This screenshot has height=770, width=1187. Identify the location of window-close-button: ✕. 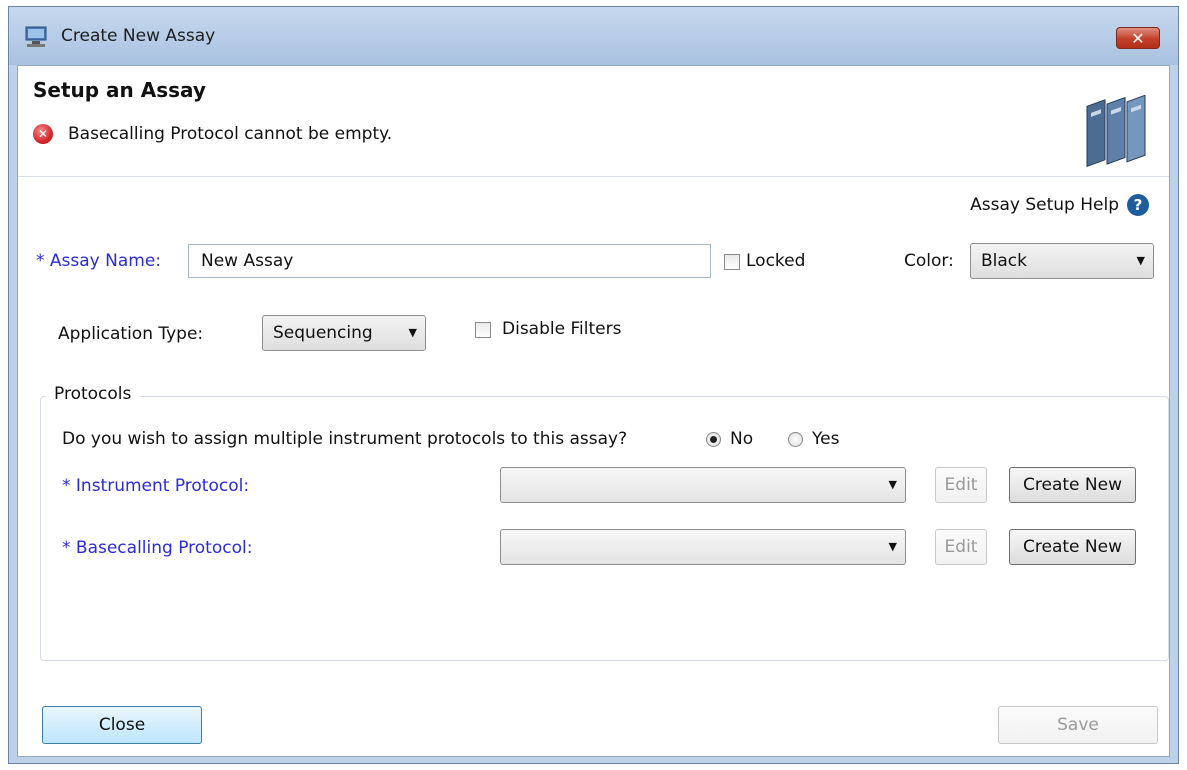
(1138, 38).